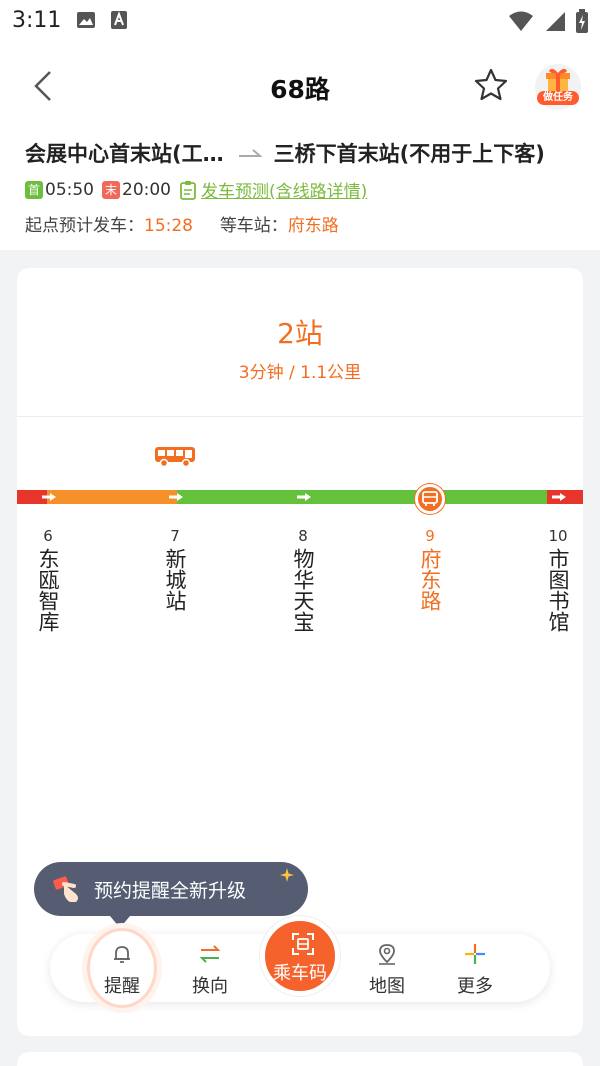 The image size is (600, 1066). What do you see at coordinates (303, 536) in the screenshot?
I see `stop-number: 8` at bounding box center [303, 536].